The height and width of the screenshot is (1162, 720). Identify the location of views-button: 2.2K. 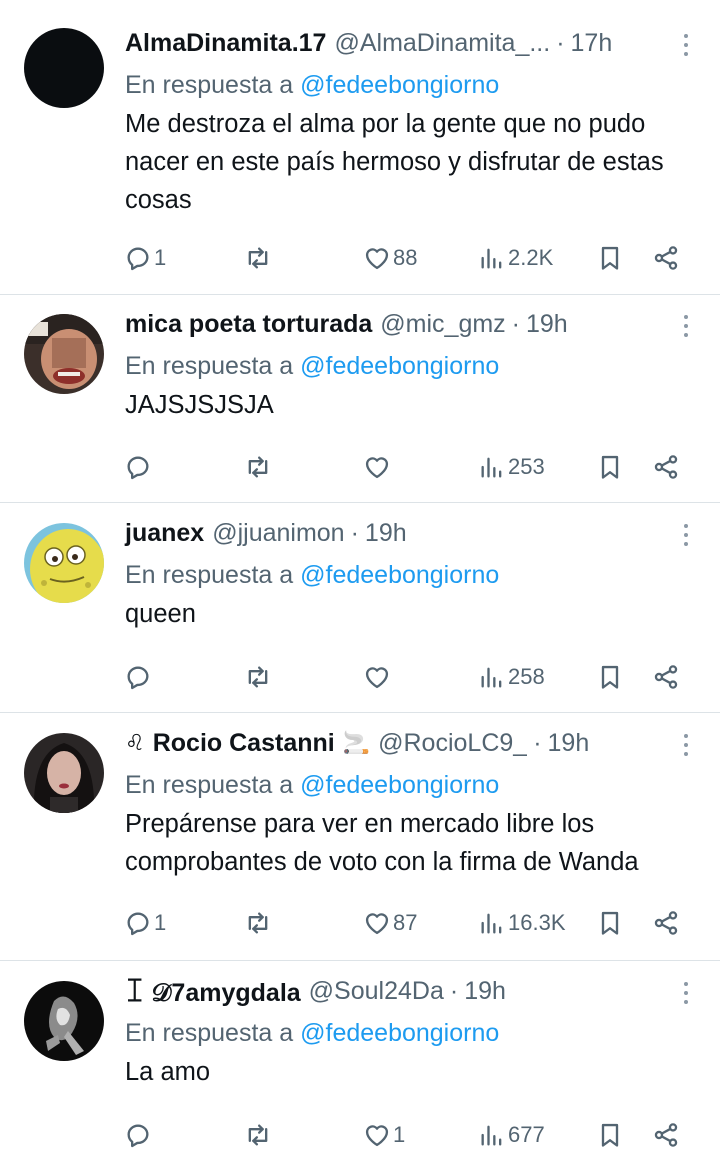
(515, 258).